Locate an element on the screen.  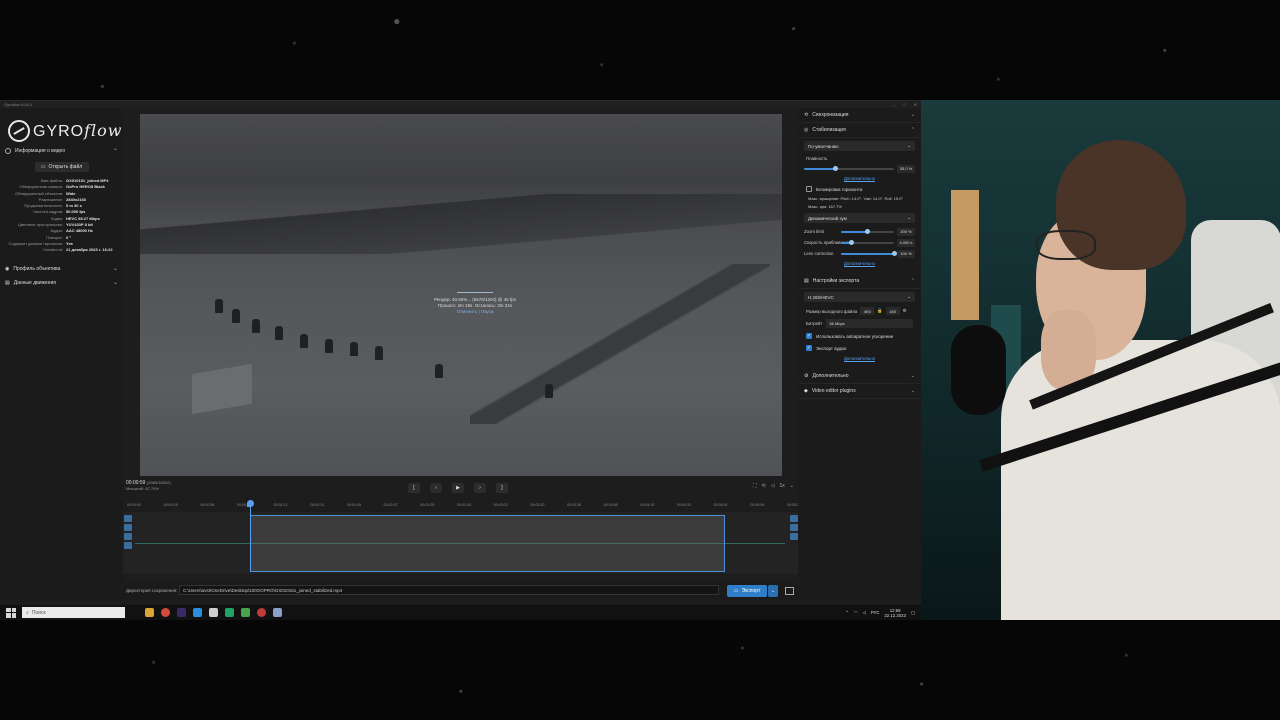
telegram-icon is located at coordinates (197, 612).